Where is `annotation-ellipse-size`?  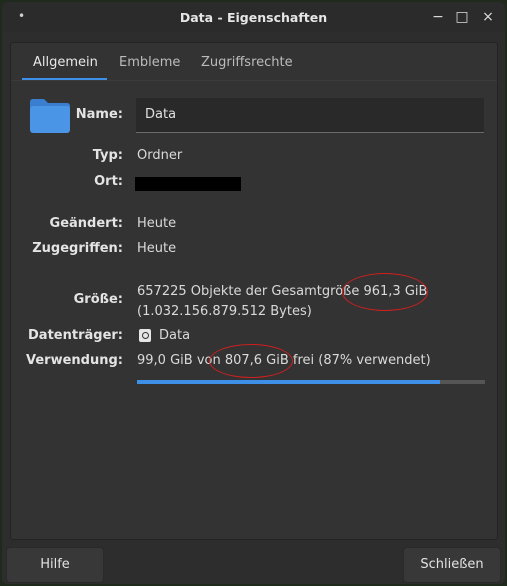 annotation-ellipse-size is located at coordinates (385, 292).